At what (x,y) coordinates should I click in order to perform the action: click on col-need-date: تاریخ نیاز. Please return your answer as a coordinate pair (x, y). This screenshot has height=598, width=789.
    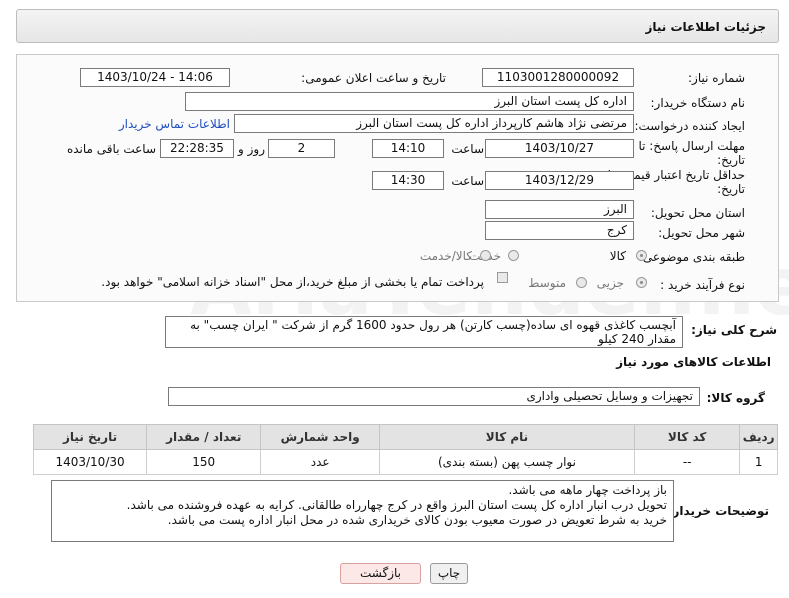
    Looking at the image, I should click on (90, 437).